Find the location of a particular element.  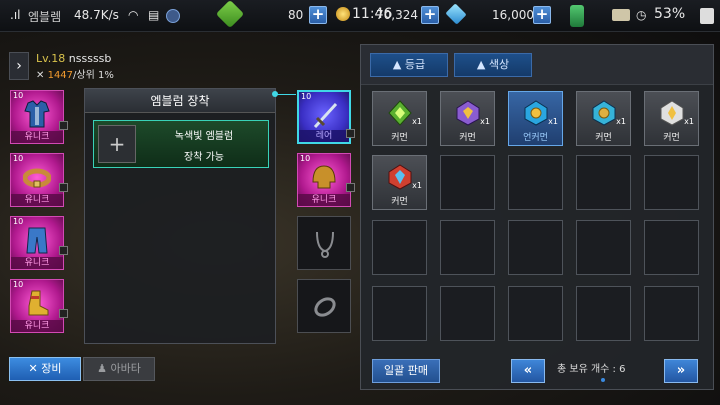

item-grade: 언커먼 is located at coordinates (535, 138).